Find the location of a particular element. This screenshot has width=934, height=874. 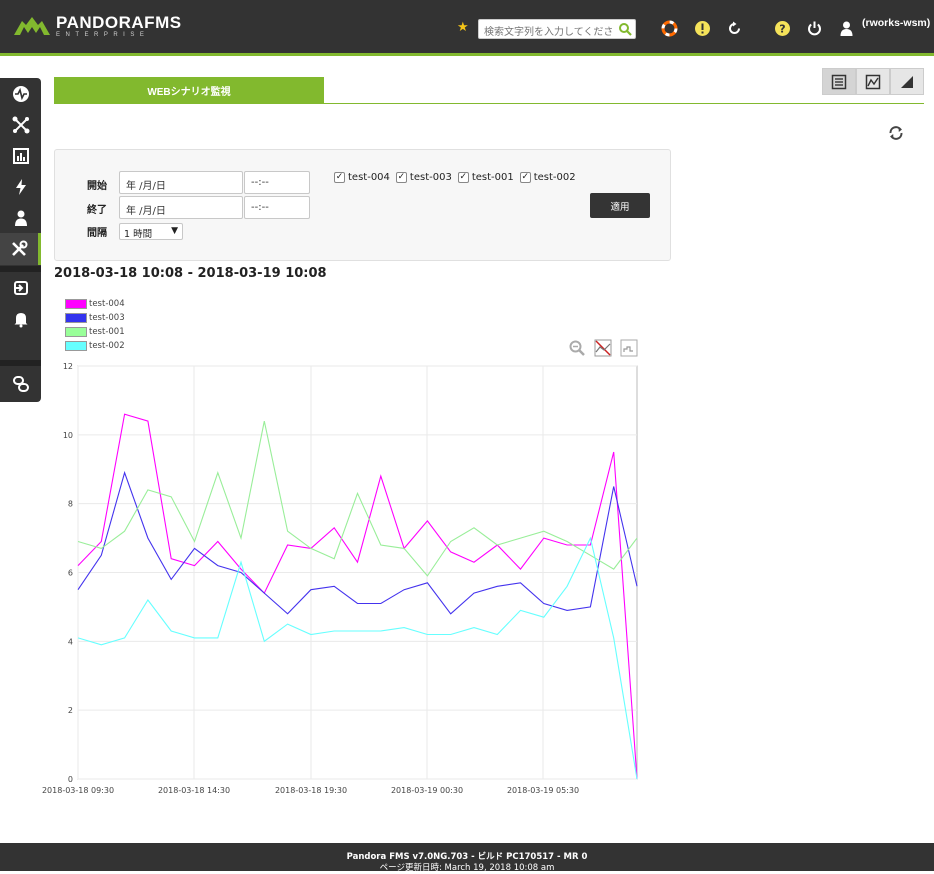

tab-web-scenario: WEBシナリオ監視 is located at coordinates (189, 90).